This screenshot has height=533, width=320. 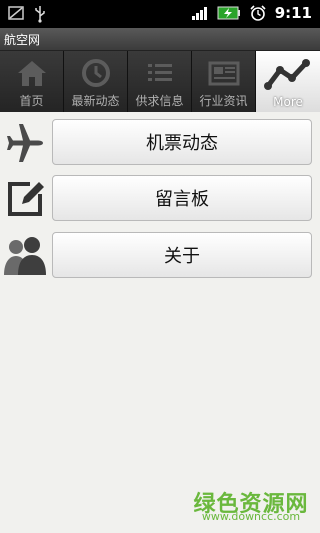 What do you see at coordinates (160, 14) in the screenshot?
I see `status-bar: 9:11` at bounding box center [160, 14].